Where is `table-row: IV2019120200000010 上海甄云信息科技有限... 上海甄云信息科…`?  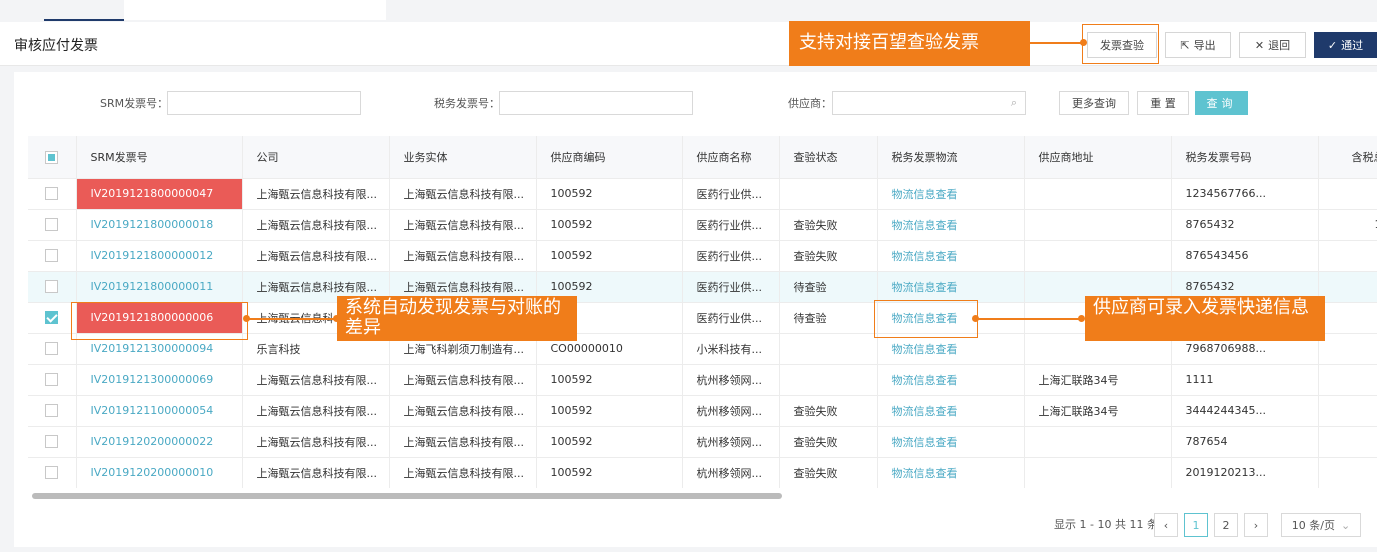 table-row: IV2019120200000010 上海甄云信息科技有限... 上海甄云信息科… is located at coordinates (702, 472).